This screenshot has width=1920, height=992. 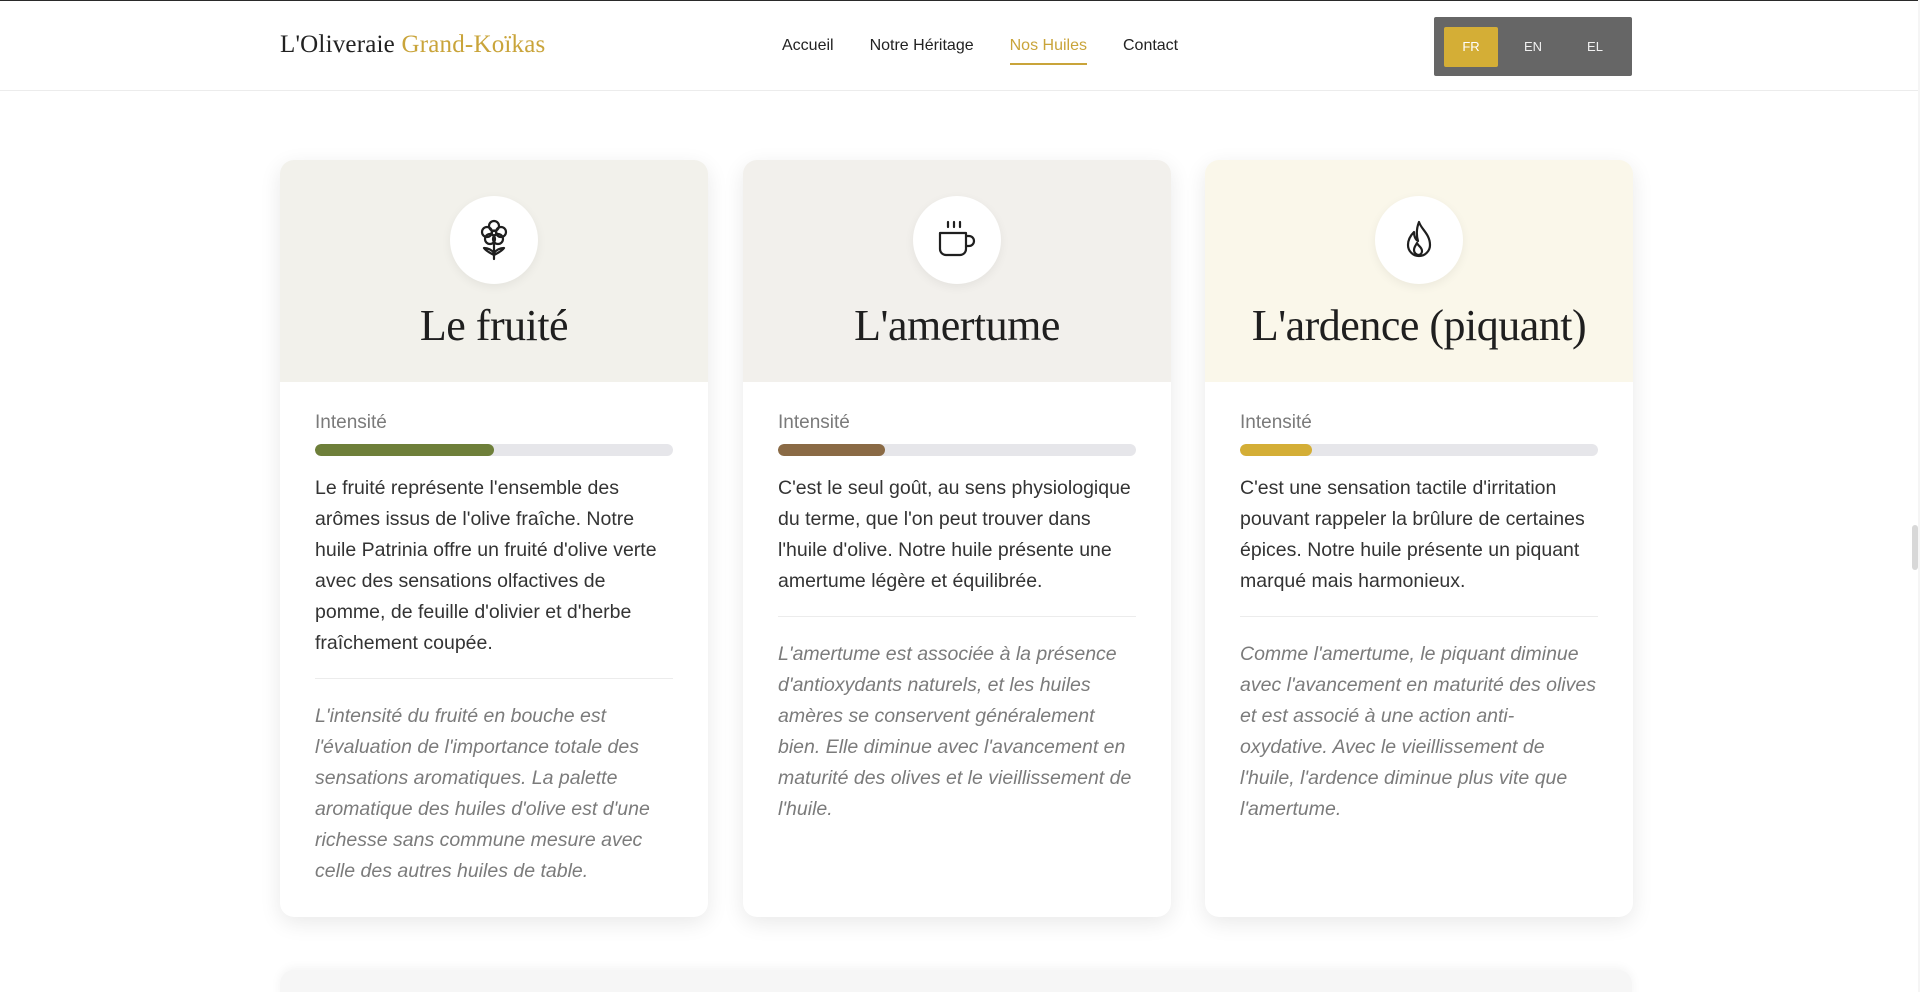 What do you see at coordinates (1471, 46) in the screenshot?
I see `language-button-fr: FR` at bounding box center [1471, 46].